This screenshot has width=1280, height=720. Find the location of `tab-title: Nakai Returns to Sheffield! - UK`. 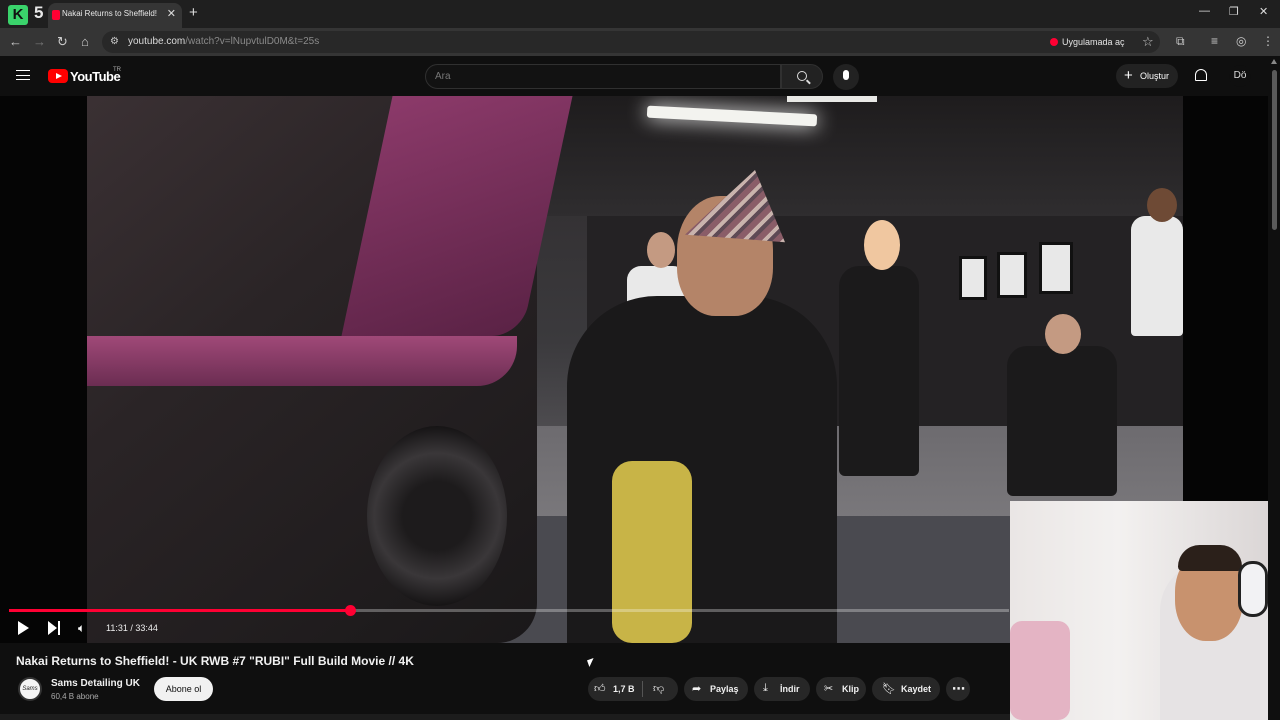

tab-title: Nakai Returns to Sheffield! - UK is located at coordinates (110, 13).